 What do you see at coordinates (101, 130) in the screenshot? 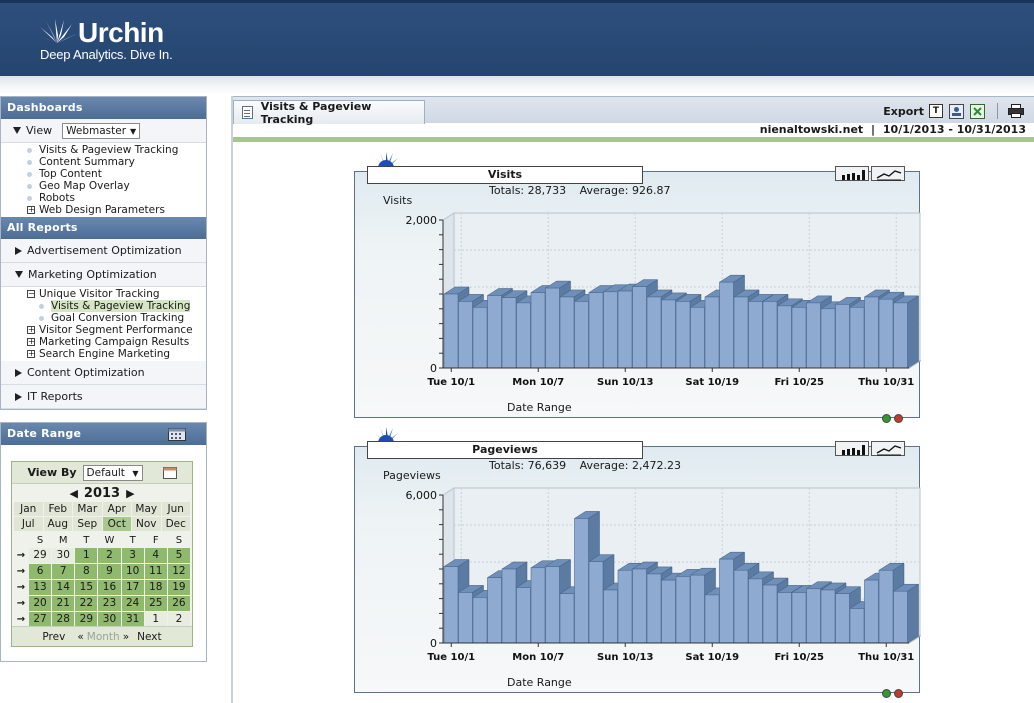
I see `view-select: Webmaster ▼` at bounding box center [101, 130].